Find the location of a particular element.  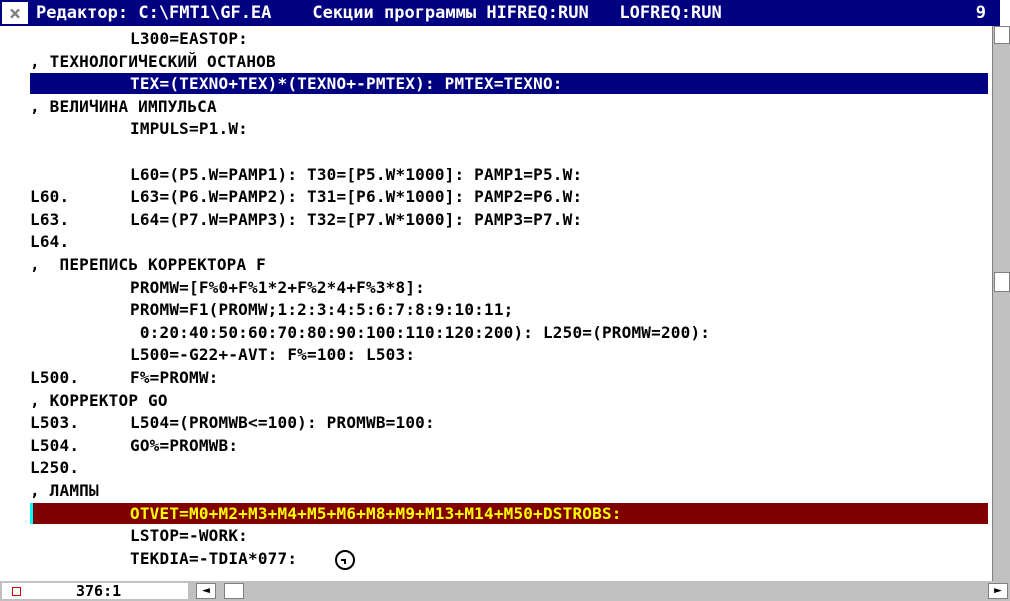

line-label: L503. is located at coordinates (55, 423).